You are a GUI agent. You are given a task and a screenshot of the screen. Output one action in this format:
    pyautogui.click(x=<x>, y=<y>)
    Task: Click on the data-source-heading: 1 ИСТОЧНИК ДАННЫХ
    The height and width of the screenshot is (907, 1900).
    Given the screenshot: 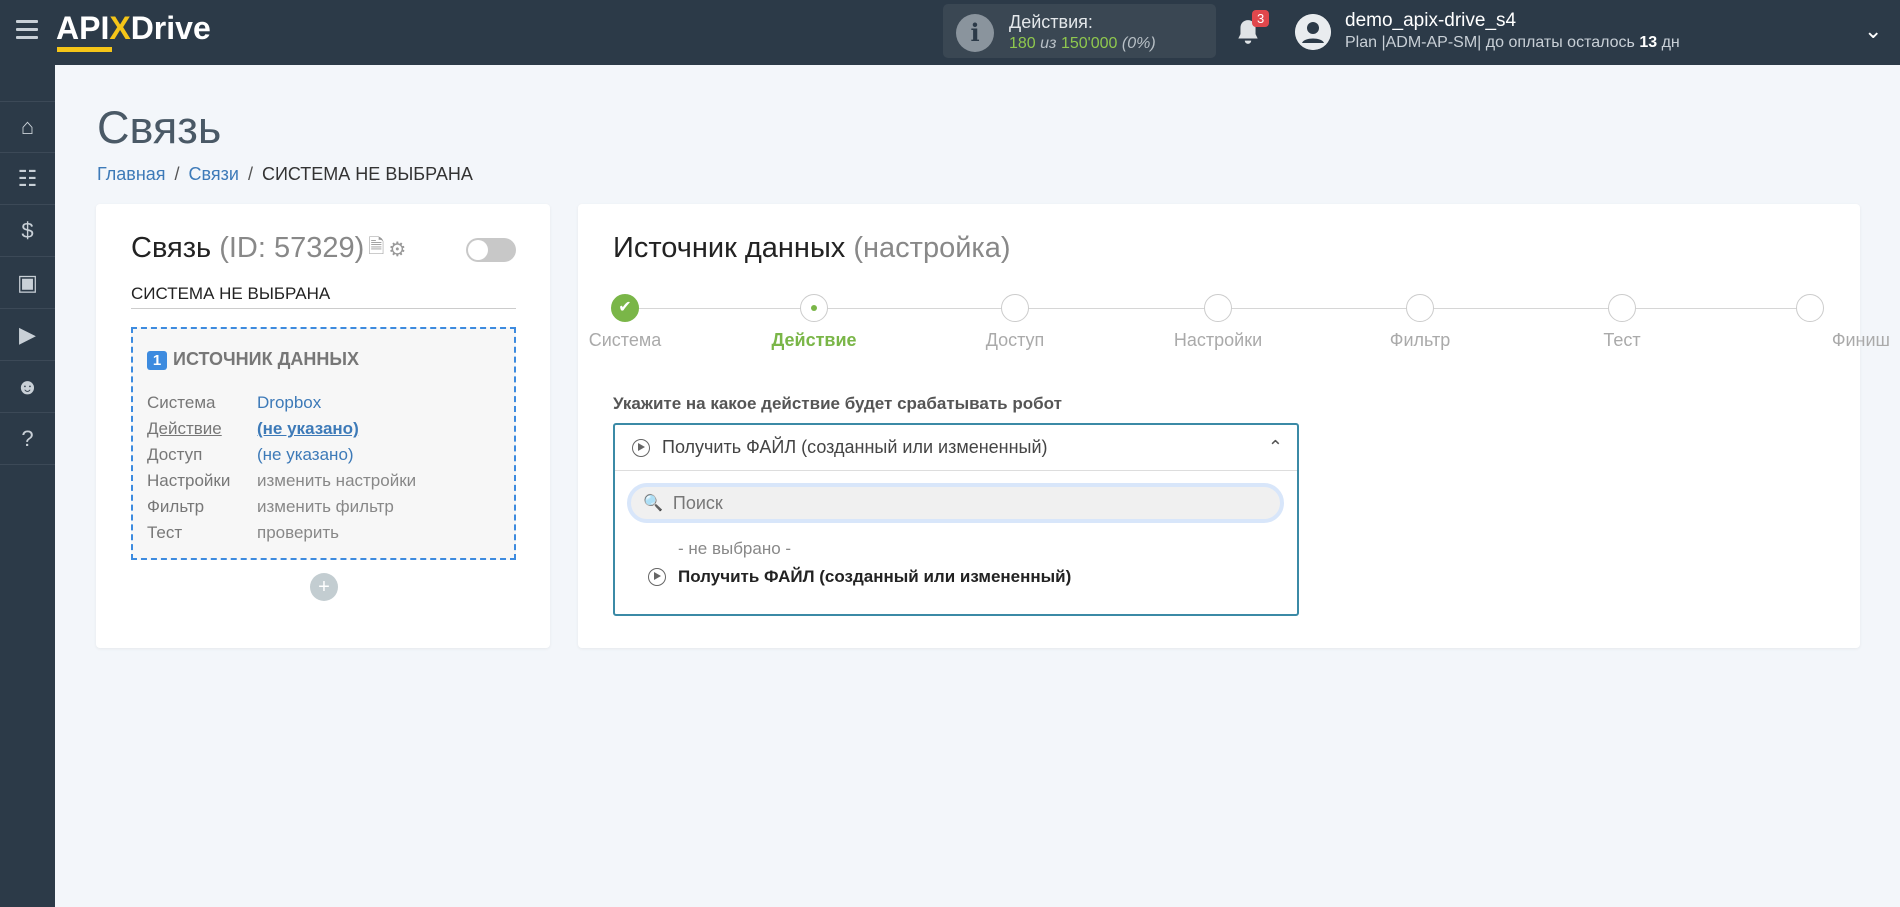 What is the action you would take?
    pyautogui.click(x=253, y=359)
    